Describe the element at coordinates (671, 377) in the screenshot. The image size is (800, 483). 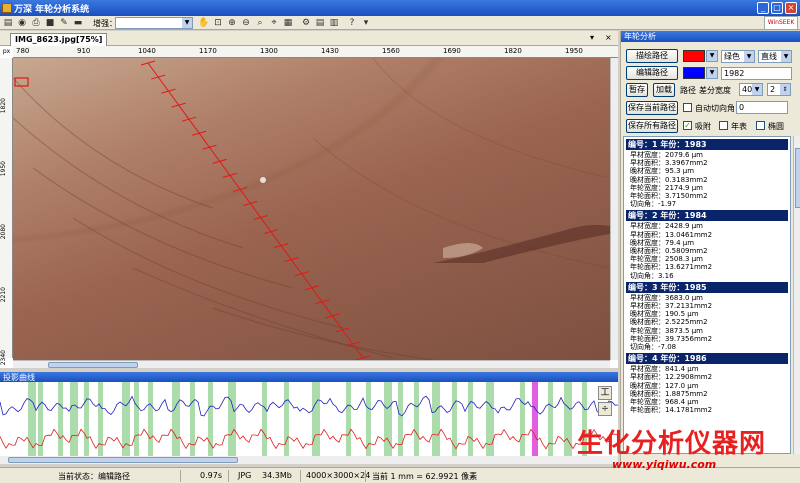
I see `result-row: 早材面积：12.2908mm2` at that location.